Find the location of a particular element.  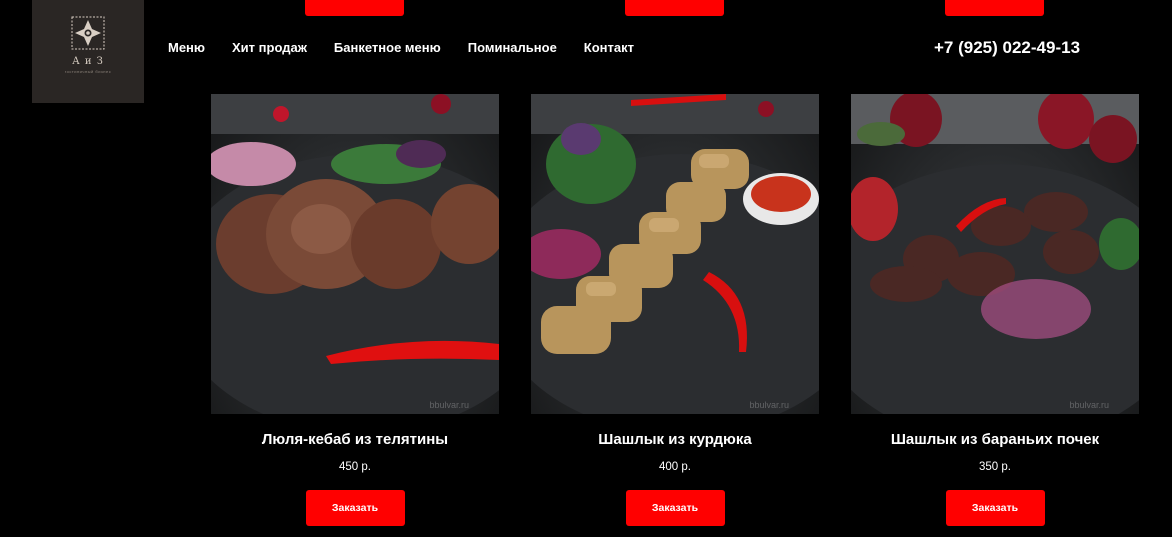

lyulya-kebab-photo: bbulvar.ru is located at coordinates (355, 254).